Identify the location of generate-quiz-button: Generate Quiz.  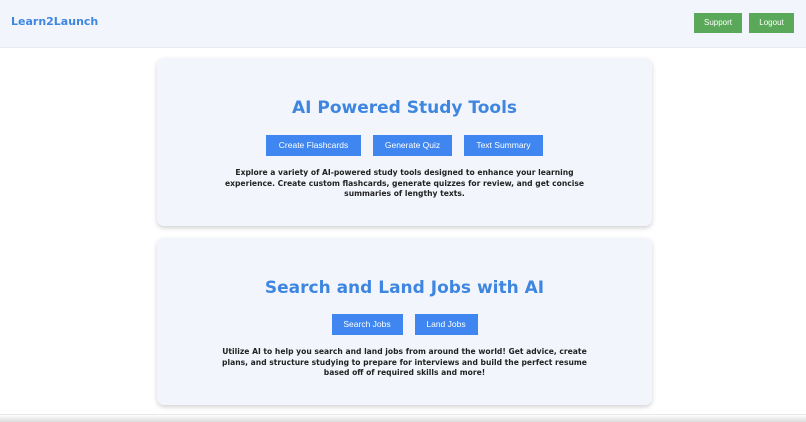
(412, 145).